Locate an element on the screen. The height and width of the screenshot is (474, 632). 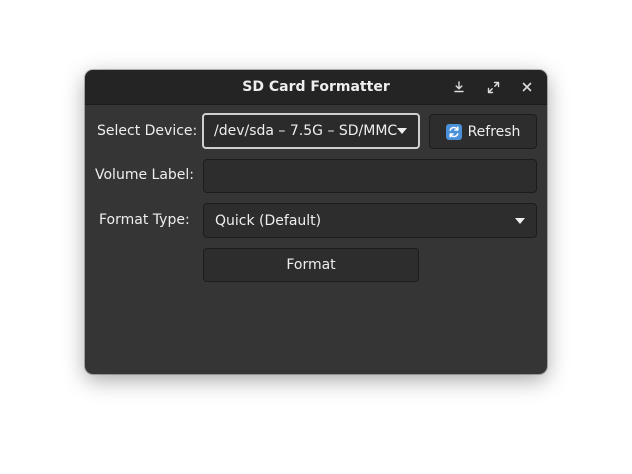
select-device-label: Select Device: is located at coordinates (147, 131).